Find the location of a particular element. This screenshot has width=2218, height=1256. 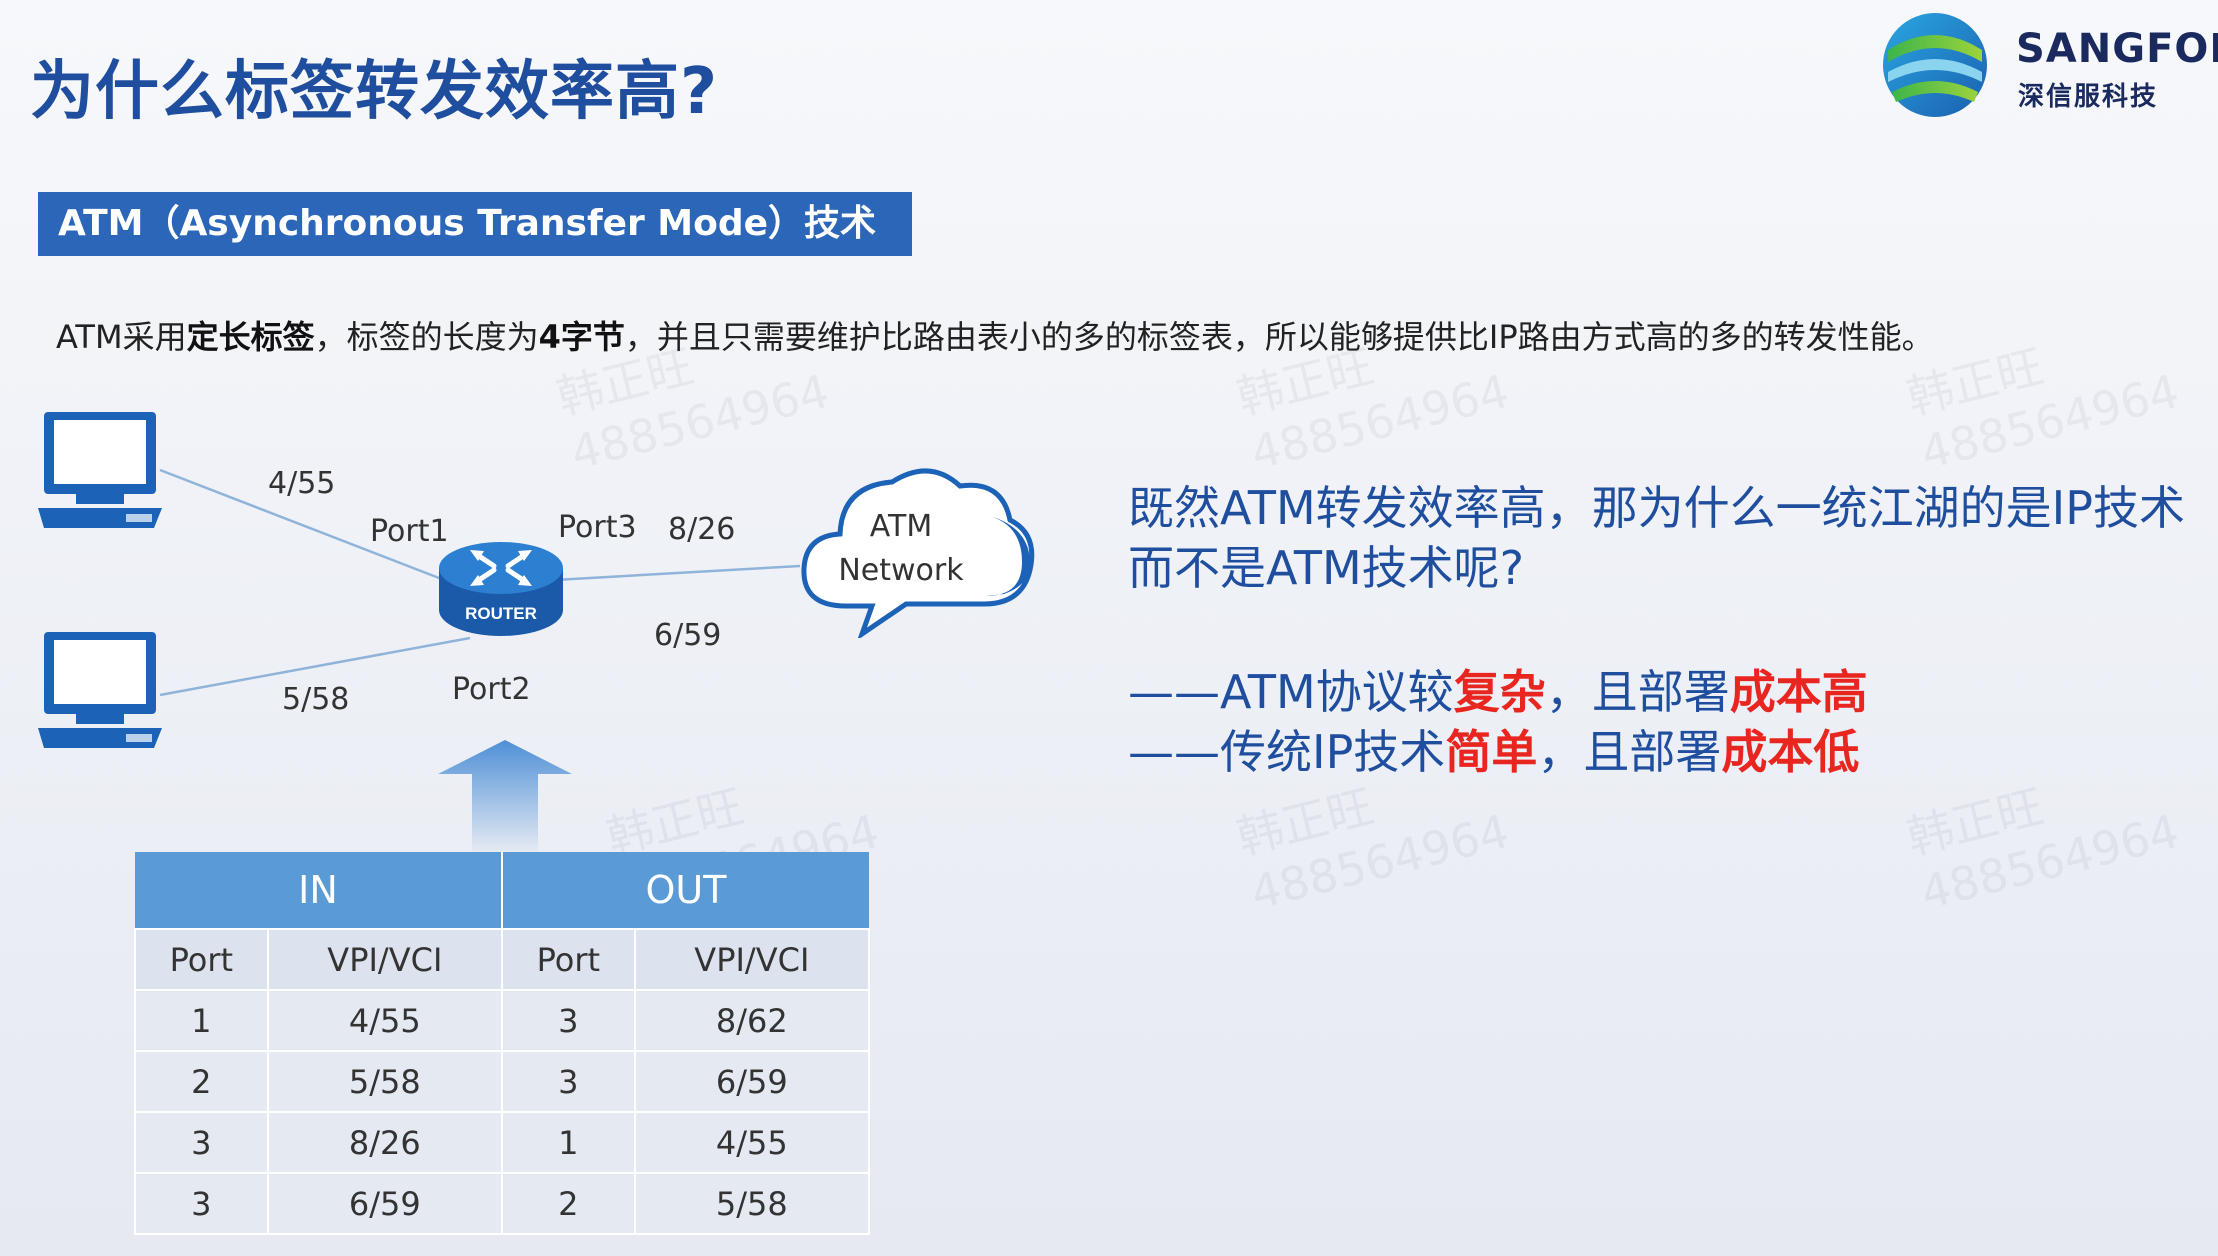

table-row: 3 8/26 1 4/55 is located at coordinates (502, 1142).